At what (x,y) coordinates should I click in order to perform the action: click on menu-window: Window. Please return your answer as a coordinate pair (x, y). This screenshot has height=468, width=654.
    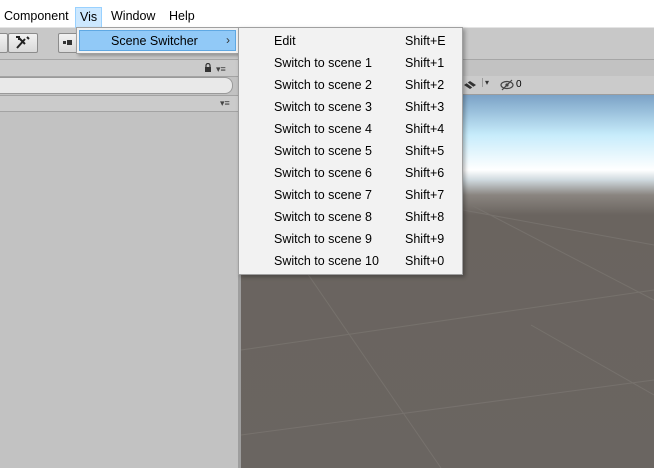
    Looking at the image, I should click on (133, 16).